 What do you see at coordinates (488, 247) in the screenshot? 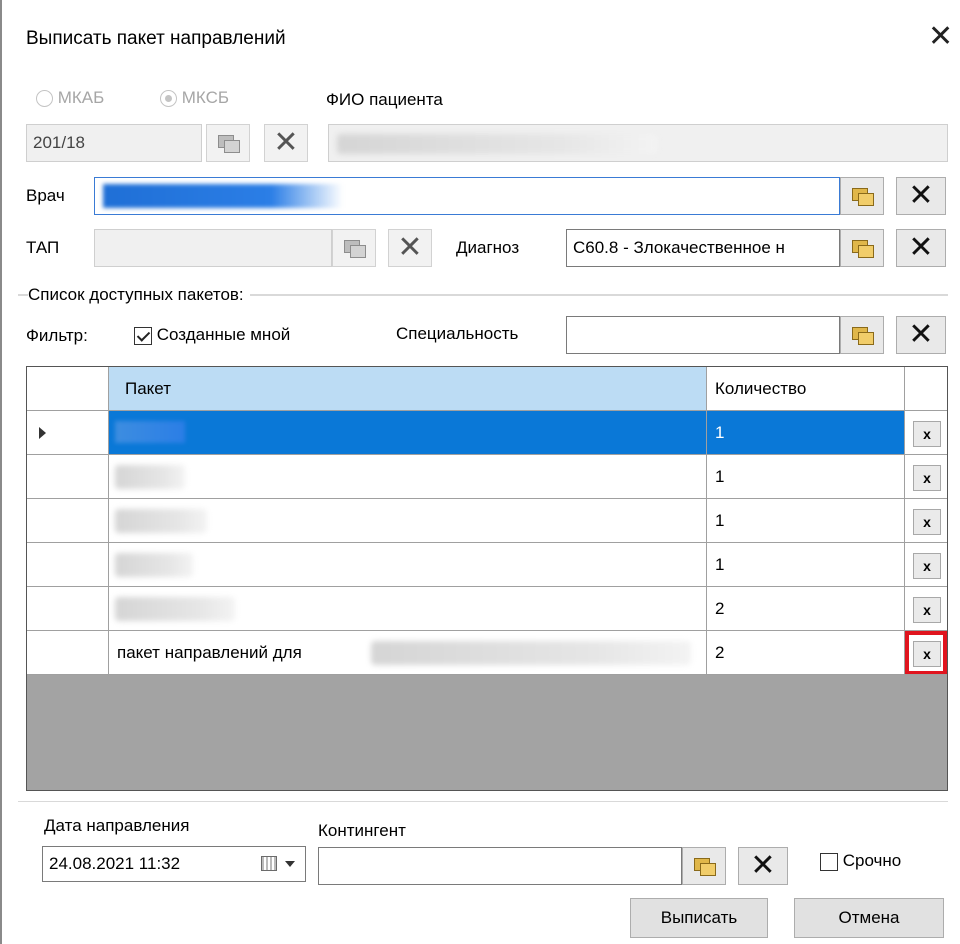
I see `diagnosis-label: Диагноз` at bounding box center [488, 247].